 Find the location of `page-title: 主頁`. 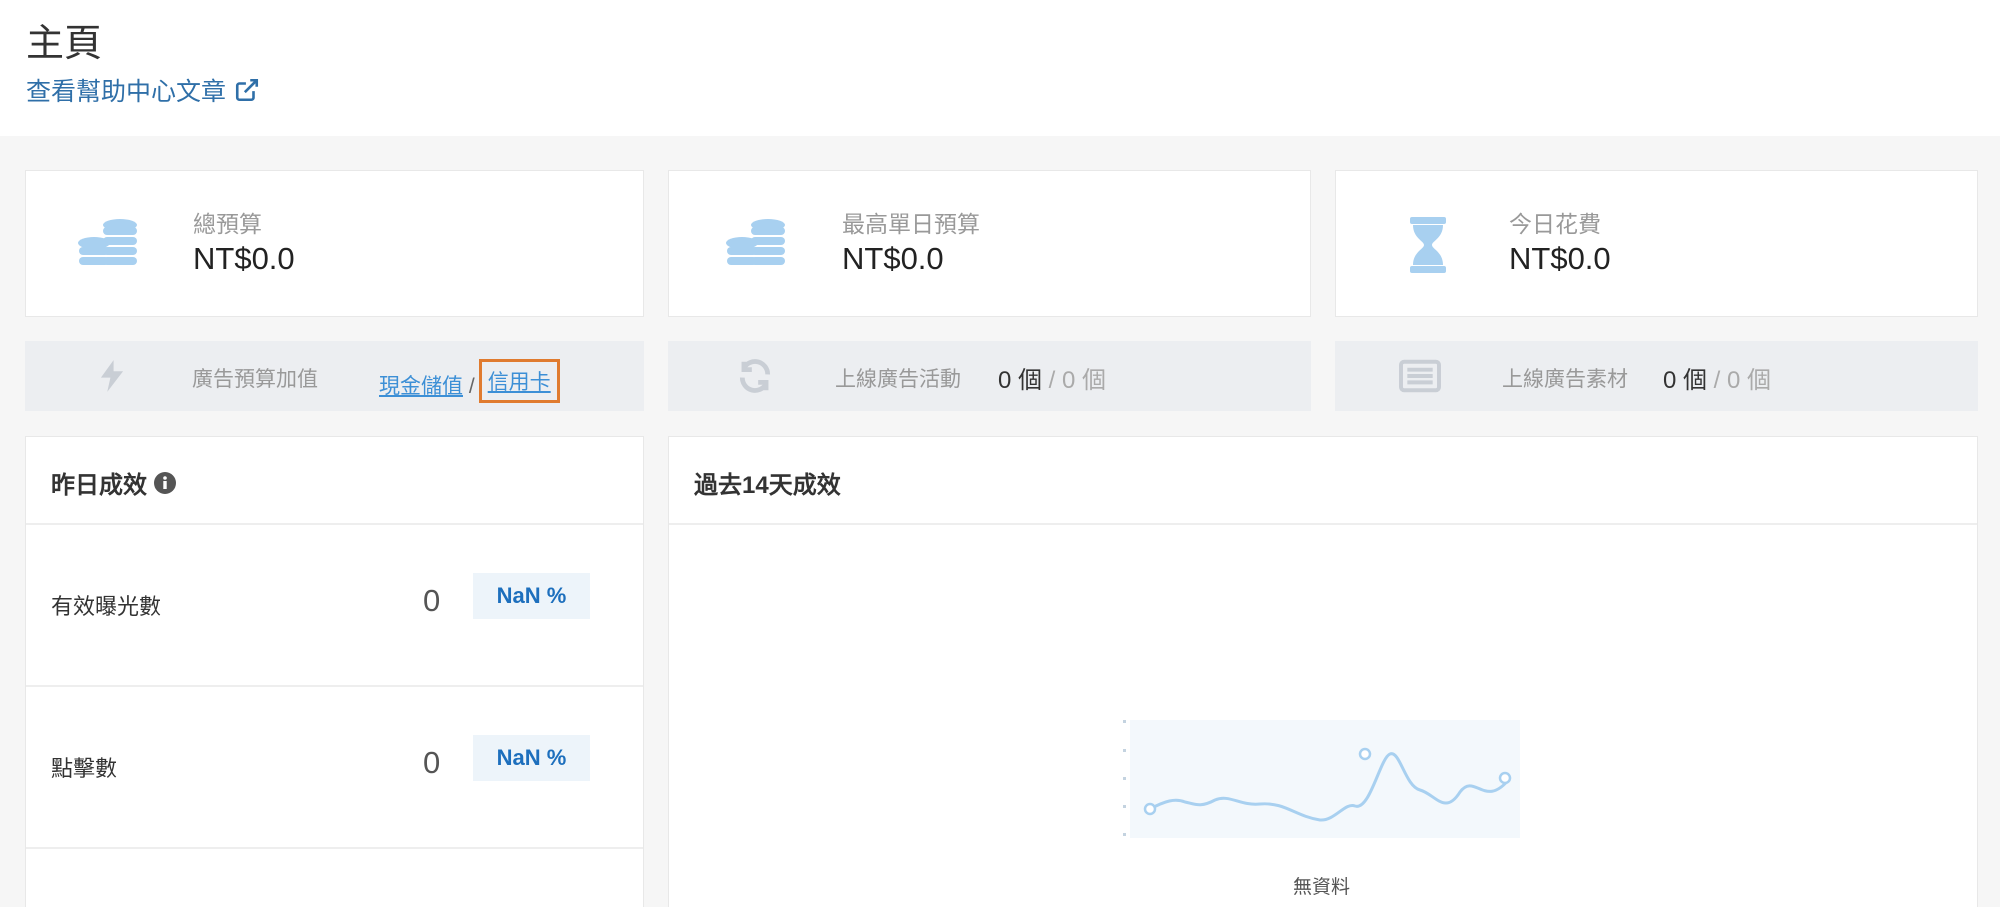

page-title: 主頁 is located at coordinates (64, 44).